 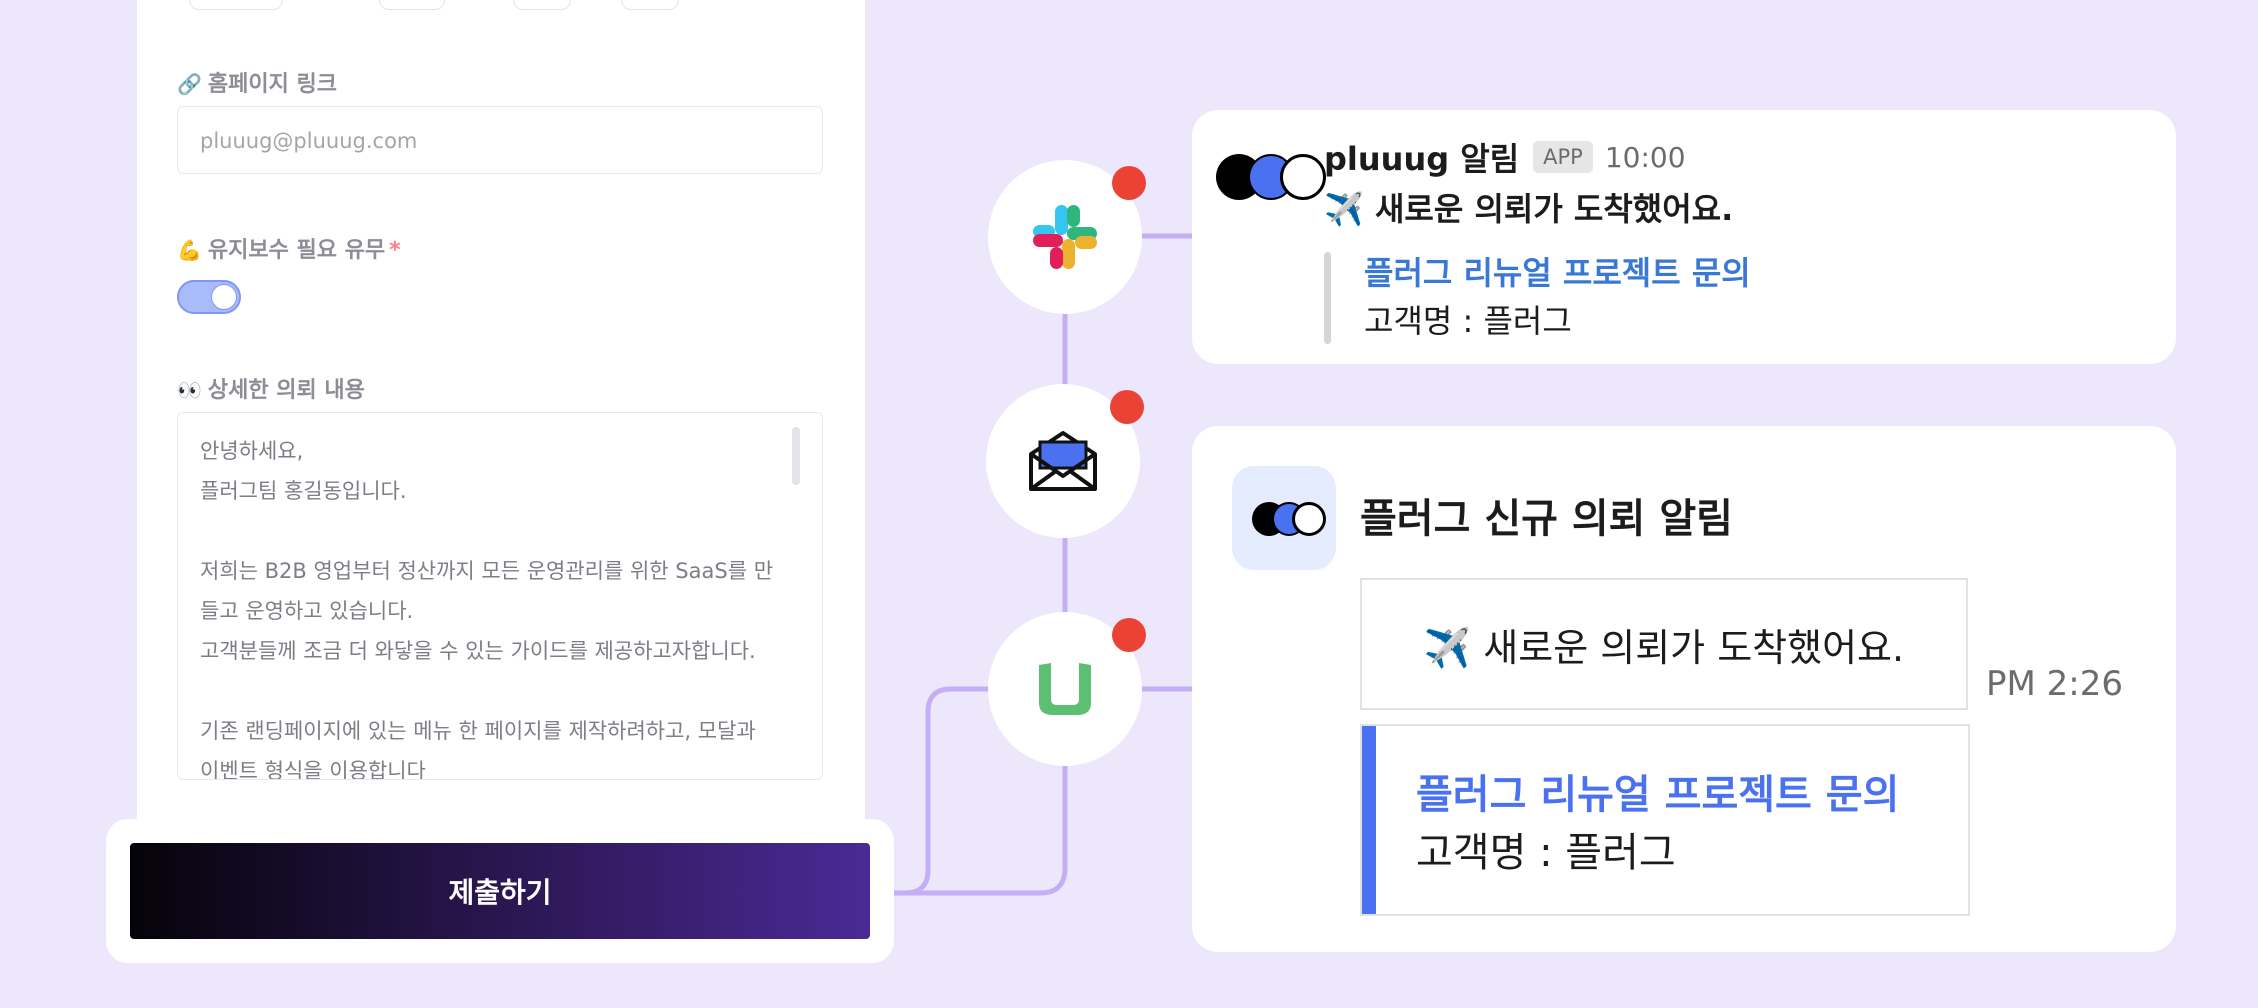 I want to click on link-icon: 🔗, so click(x=189, y=84).